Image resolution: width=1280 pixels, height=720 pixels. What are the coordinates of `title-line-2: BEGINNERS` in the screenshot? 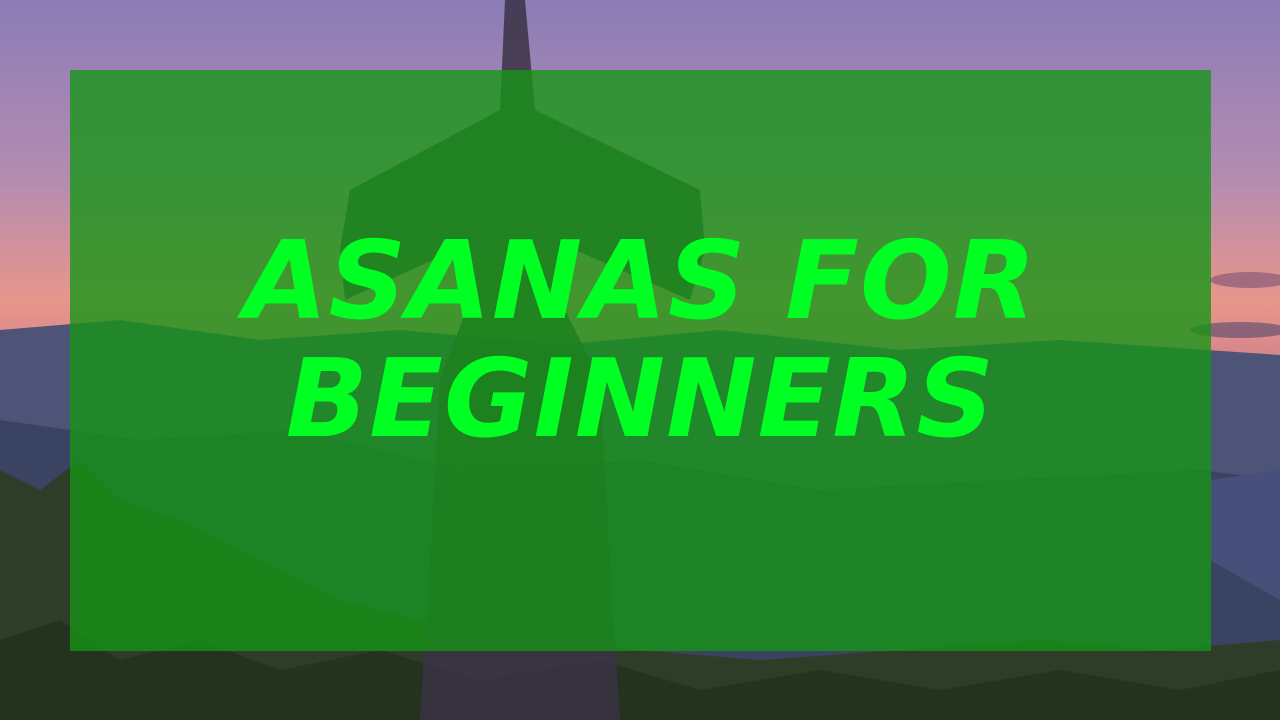 It's located at (640, 399).